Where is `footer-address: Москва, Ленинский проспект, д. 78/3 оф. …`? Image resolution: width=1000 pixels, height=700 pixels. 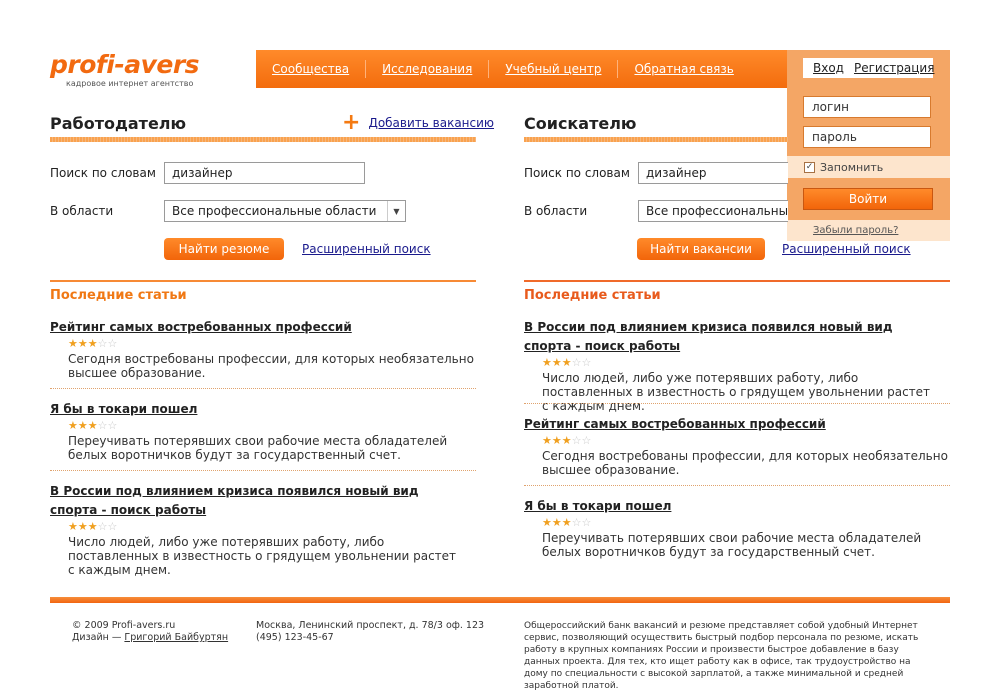 footer-address: Москва, Ленинский проспект, д. 78/3 оф. … is located at coordinates (370, 625).